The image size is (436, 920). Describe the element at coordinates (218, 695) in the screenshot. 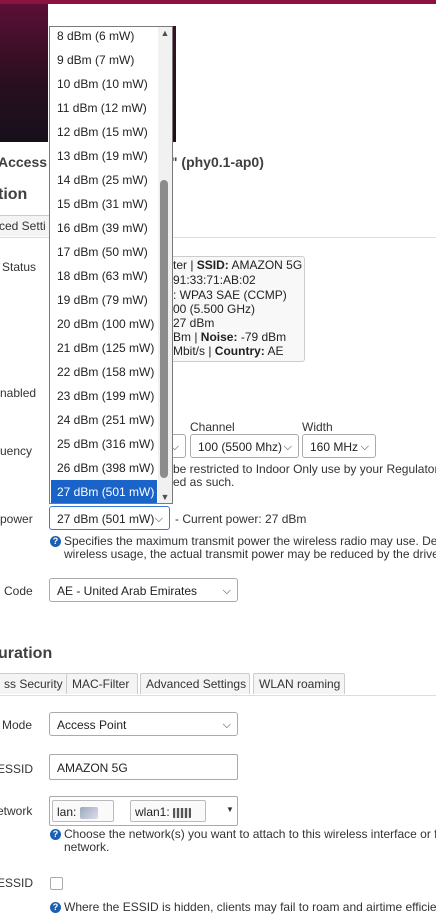

I see `tab-divider` at that location.